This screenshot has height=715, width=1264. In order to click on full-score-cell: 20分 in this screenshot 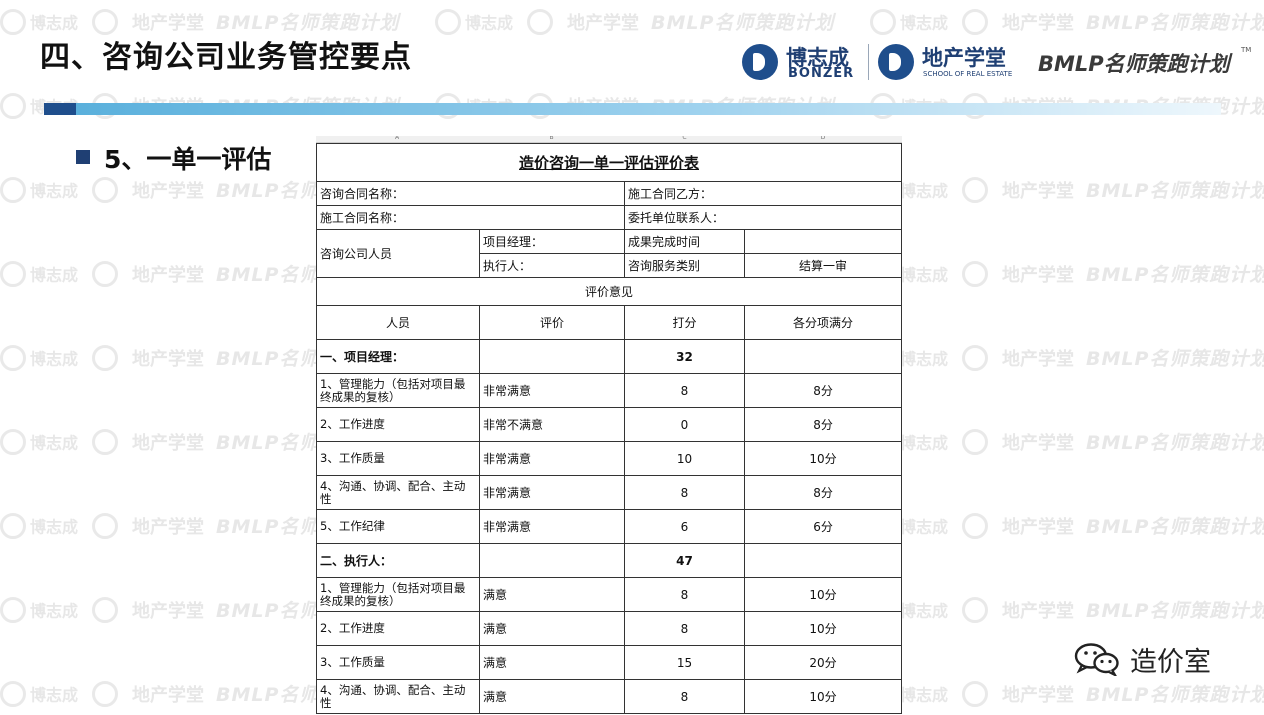, I will do `click(822, 662)`.